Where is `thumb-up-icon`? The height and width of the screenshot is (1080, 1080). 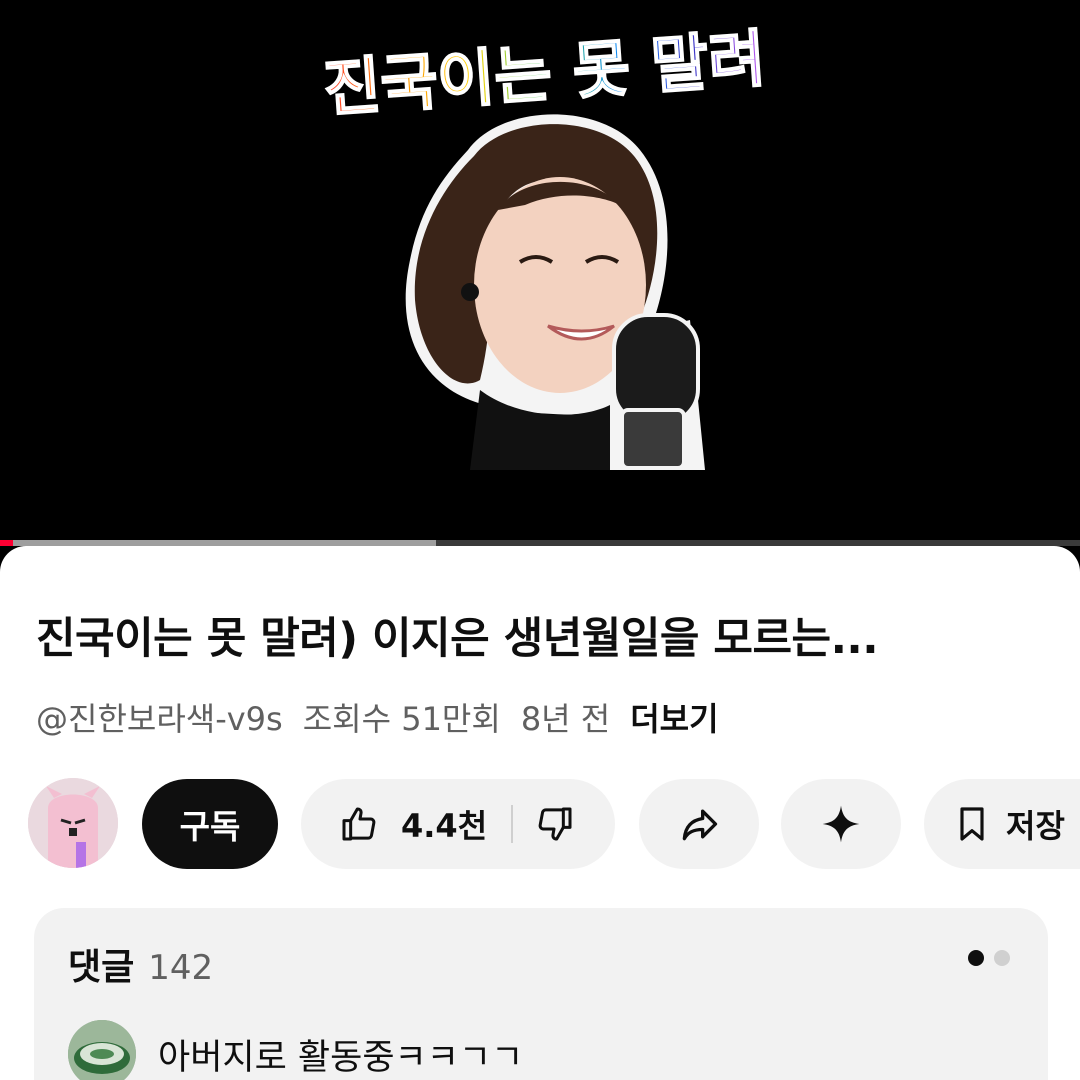 thumb-up-icon is located at coordinates (359, 824).